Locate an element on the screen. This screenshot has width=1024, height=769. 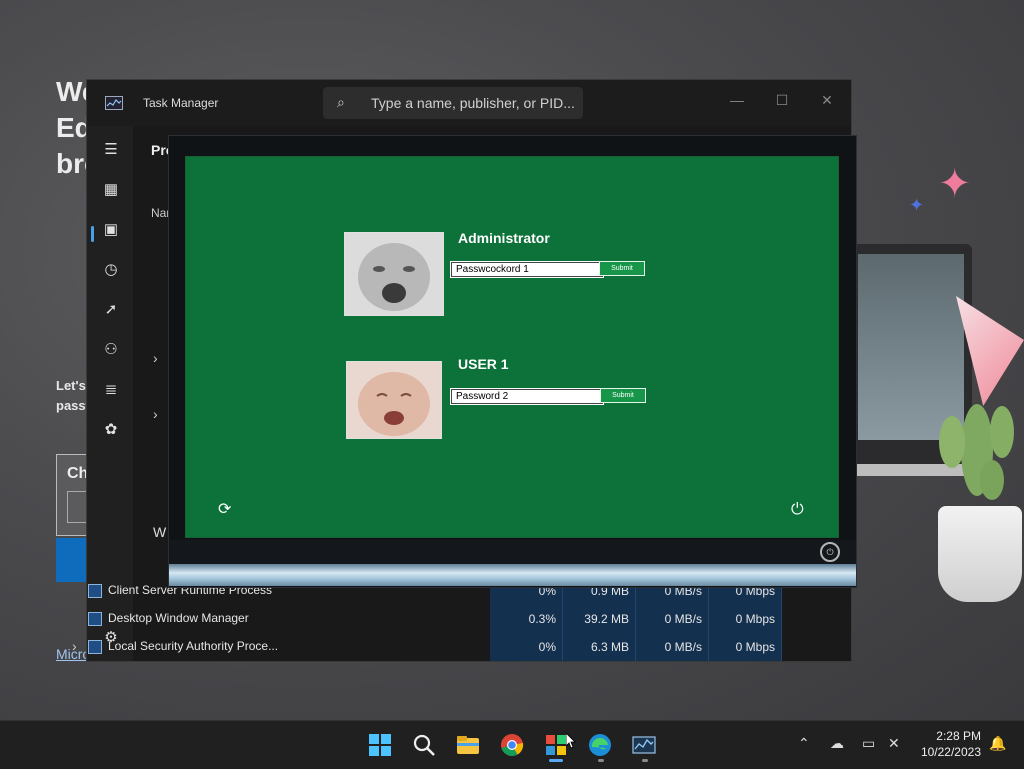
window-title: Task Manager is located at coordinates (181, 103).